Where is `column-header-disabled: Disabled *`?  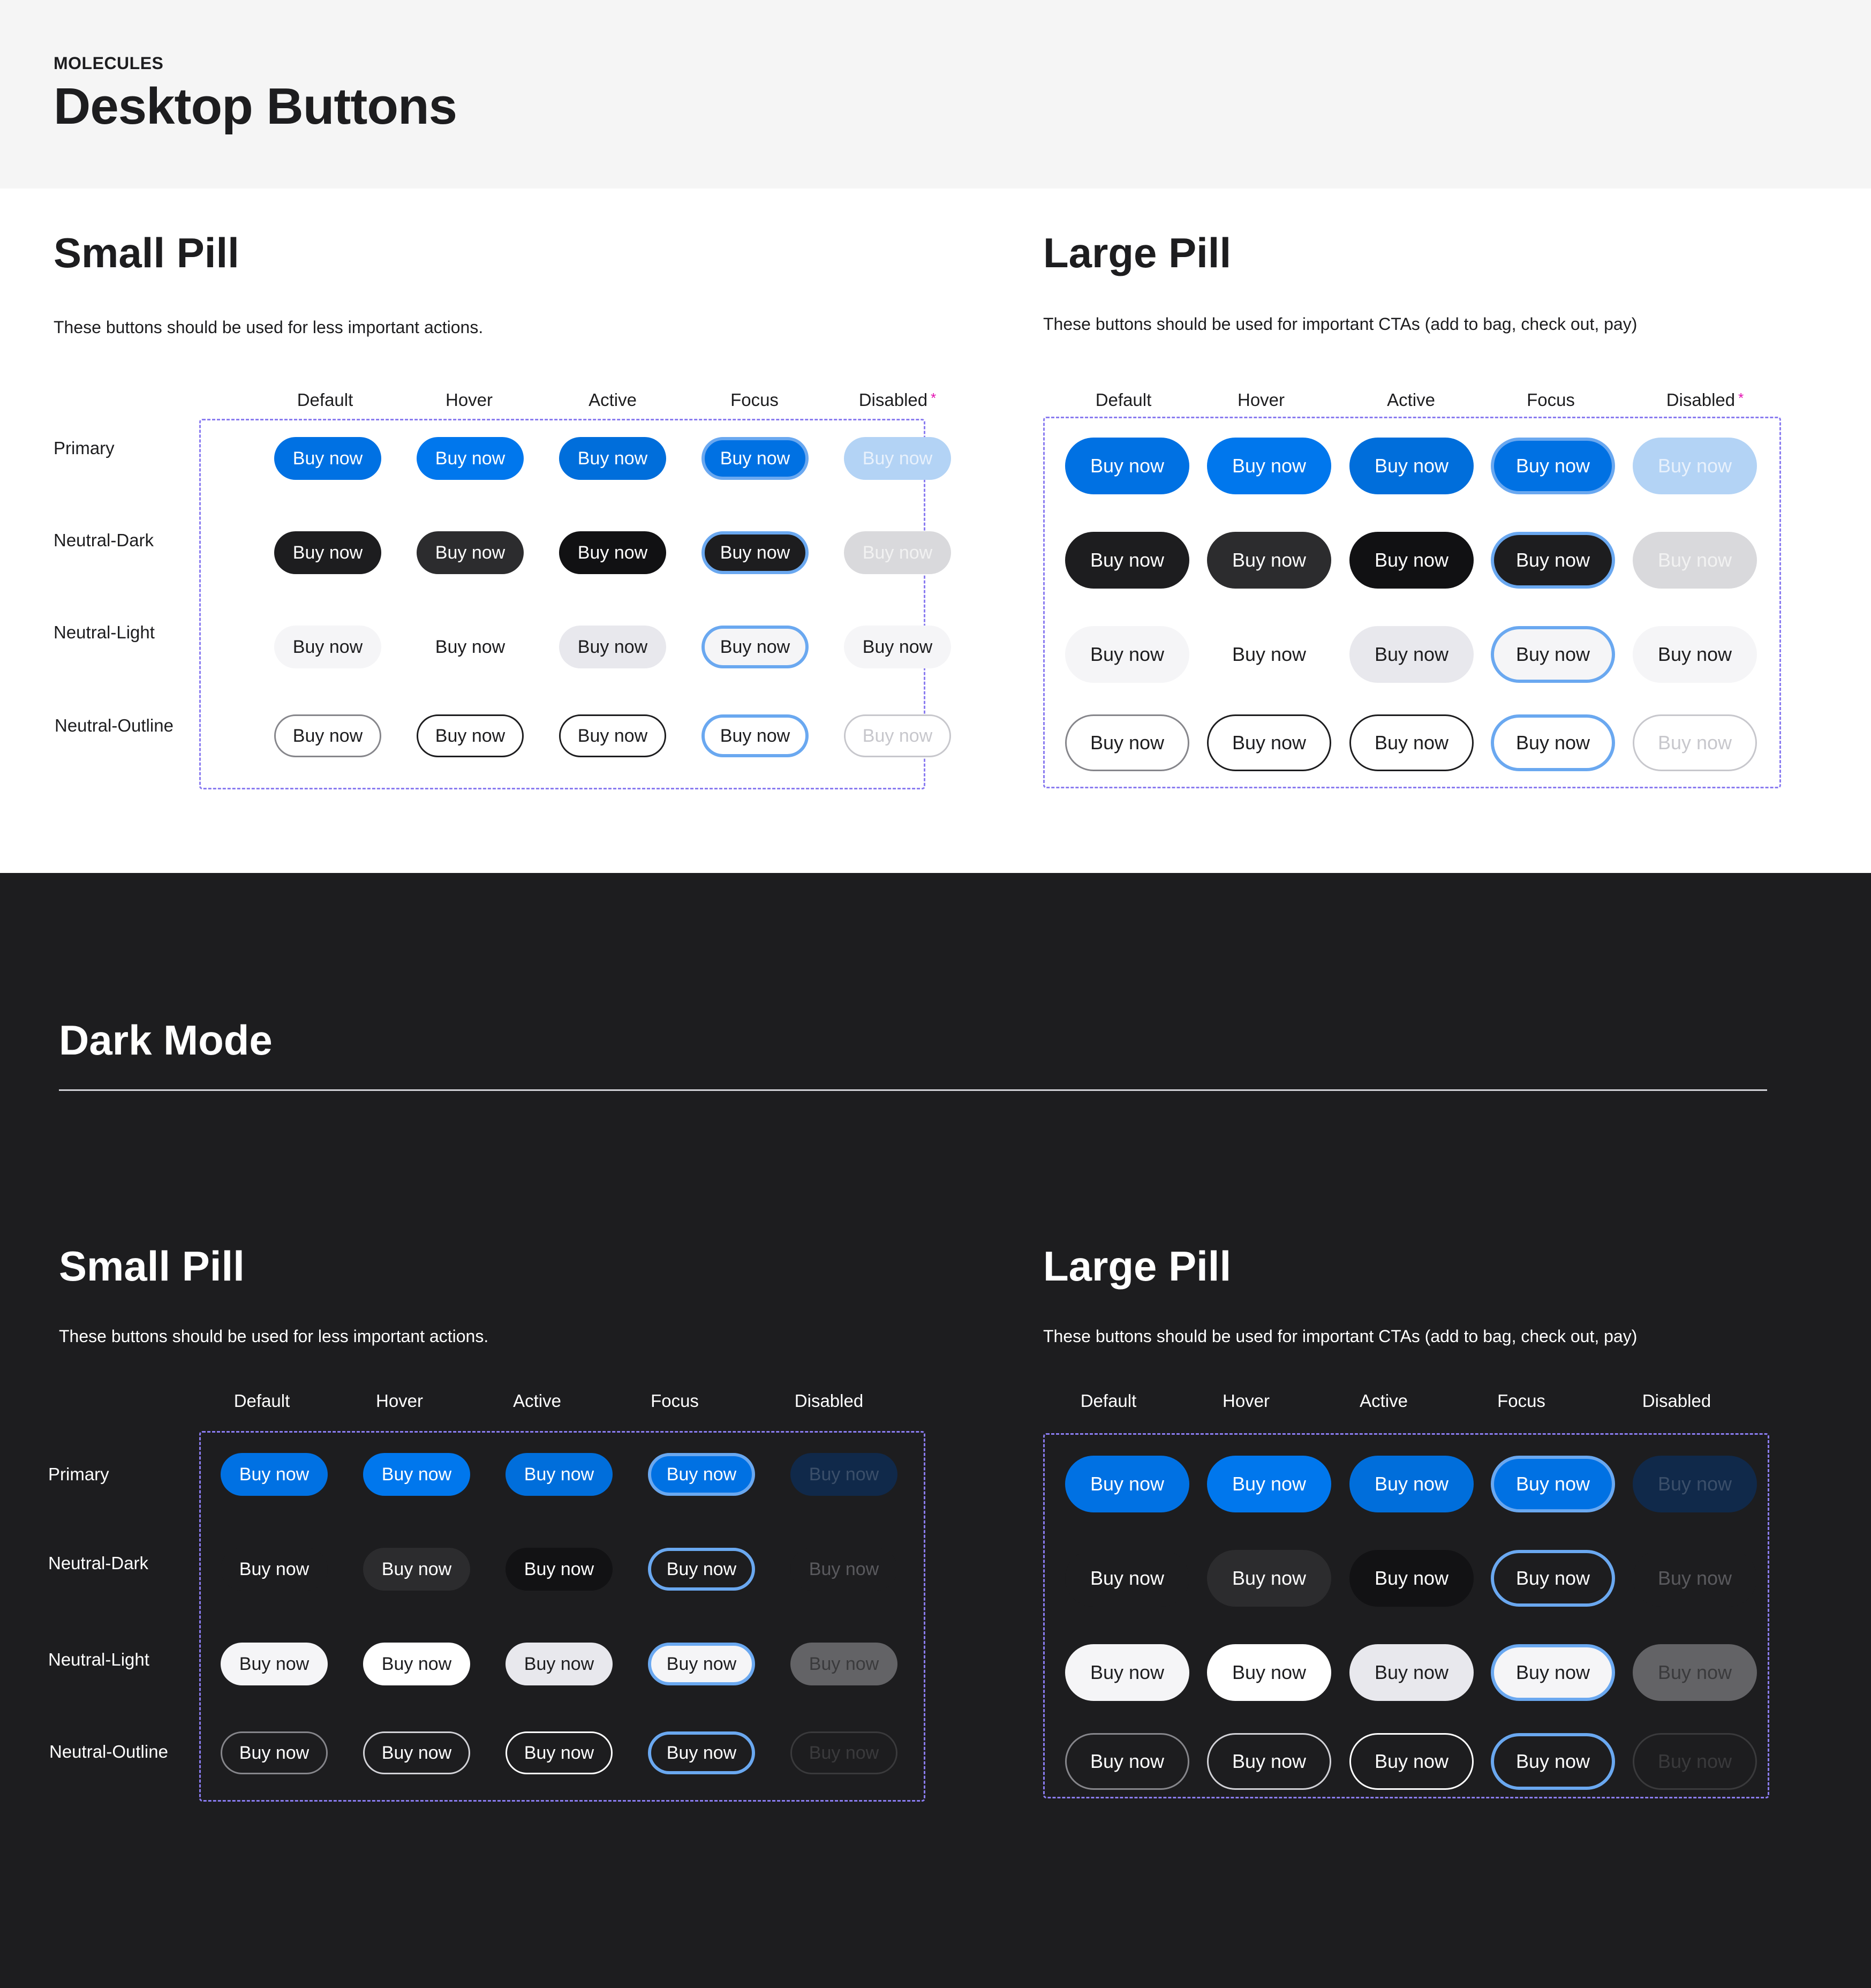 column-header-disabled: Disabled * is located at coordinates (898, 400).